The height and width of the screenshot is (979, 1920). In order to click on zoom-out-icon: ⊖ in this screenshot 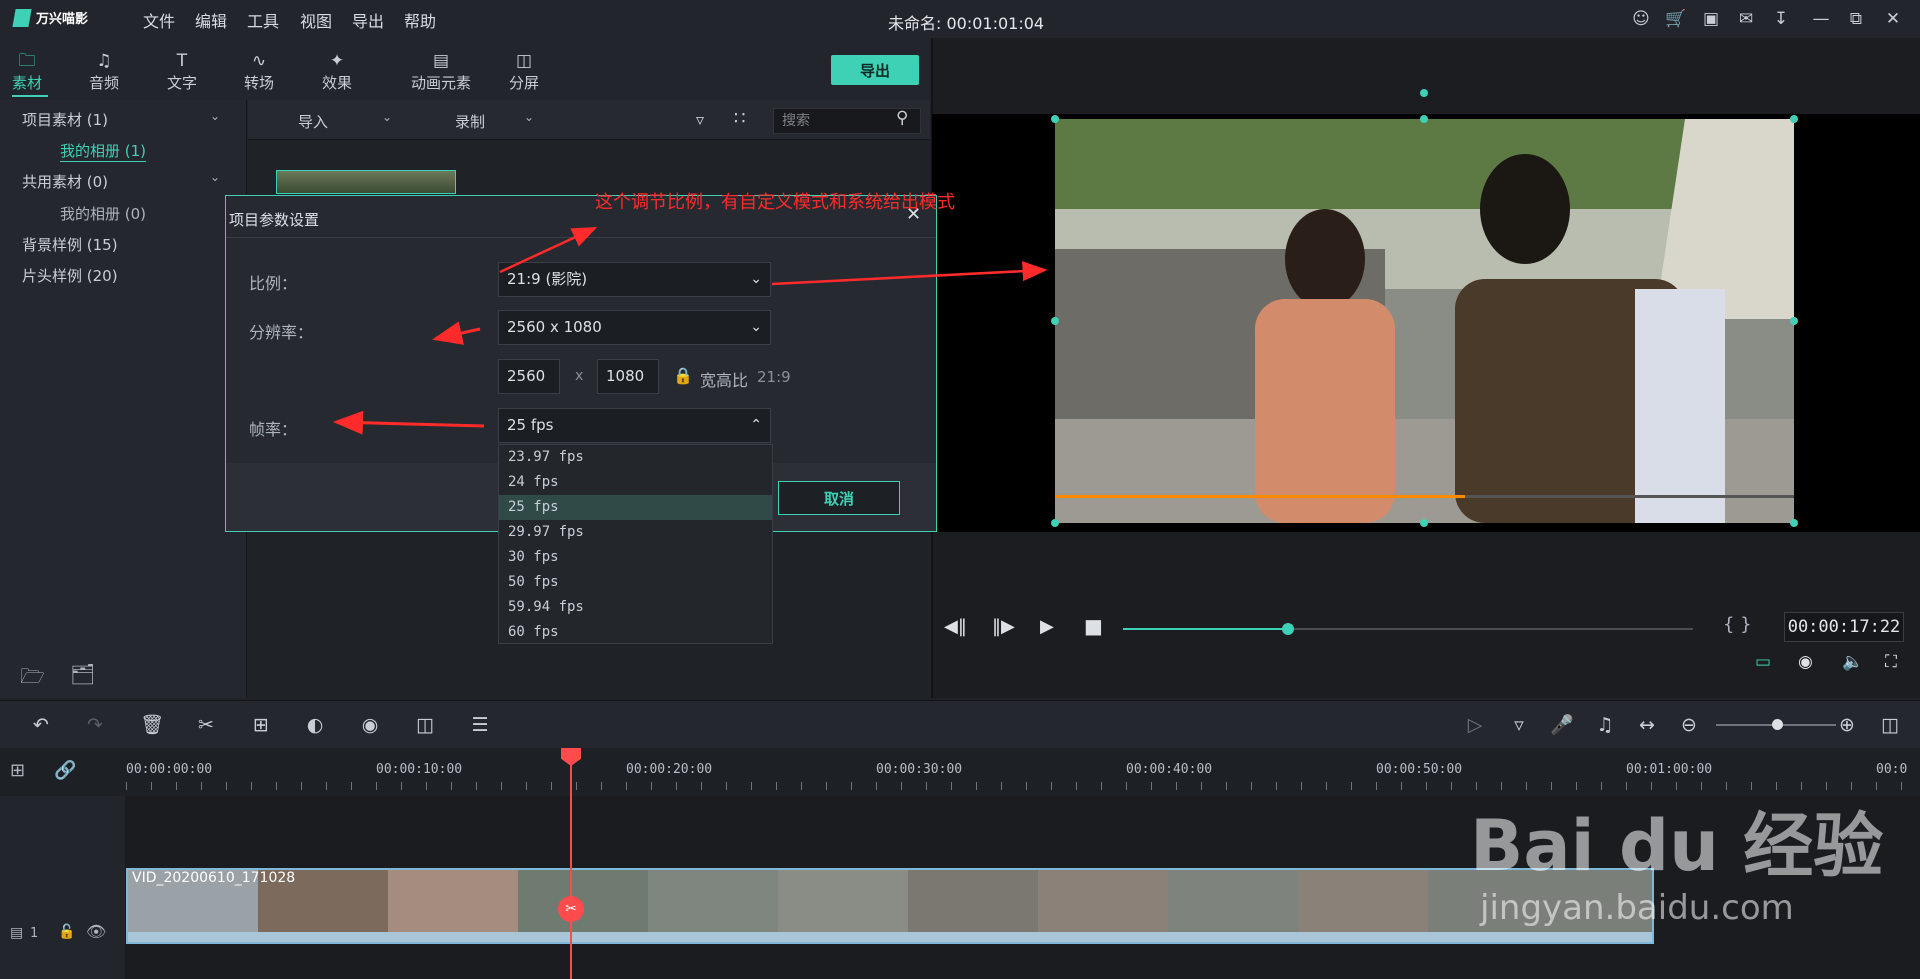, I will do `click(1689, 725)`.